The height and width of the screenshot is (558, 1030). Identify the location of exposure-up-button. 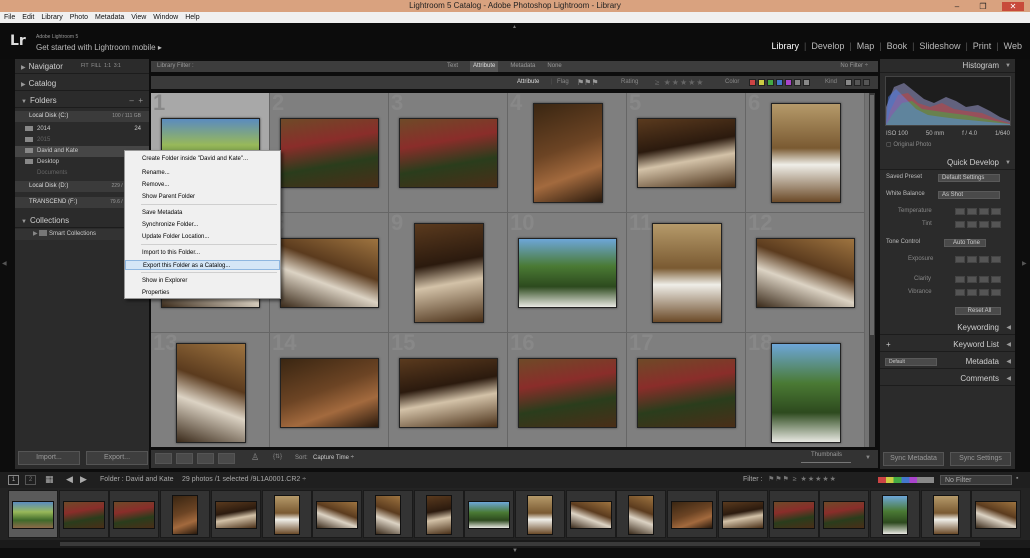
(996, 259).